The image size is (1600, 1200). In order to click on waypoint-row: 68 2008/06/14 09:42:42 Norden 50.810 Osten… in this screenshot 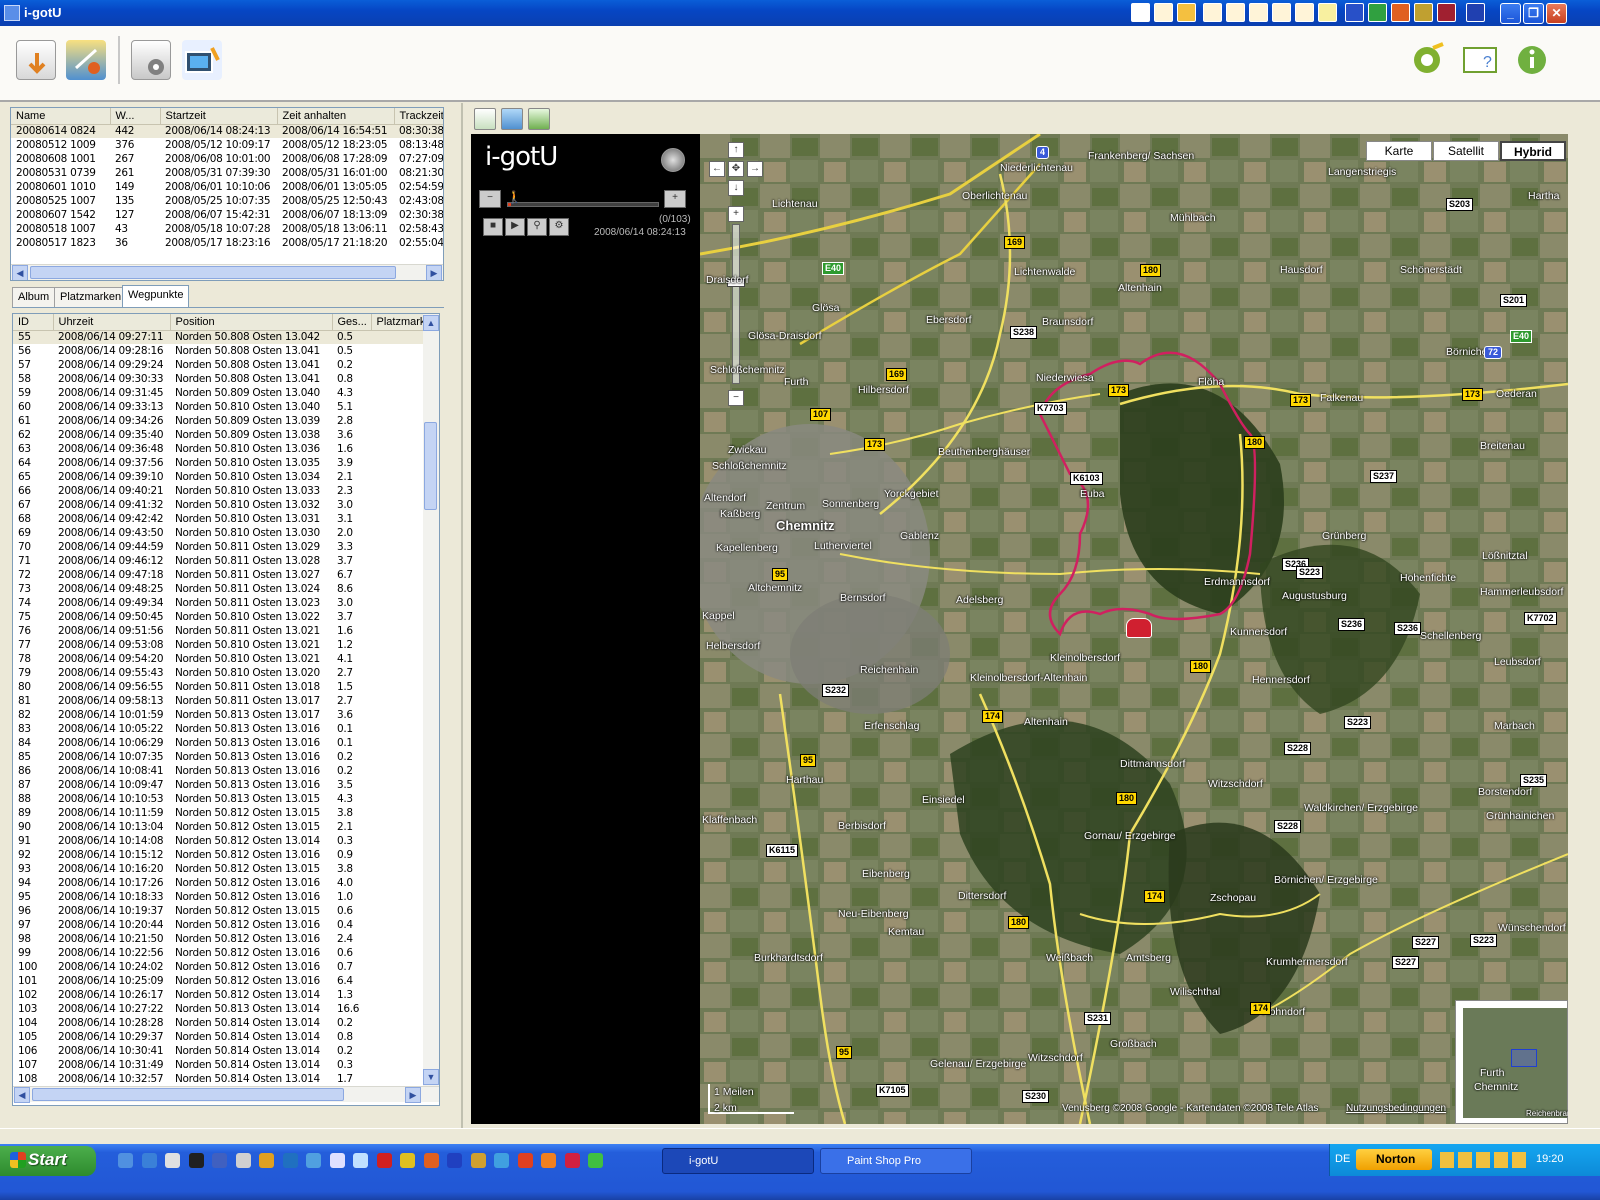, I will do `click(218, 519)`.